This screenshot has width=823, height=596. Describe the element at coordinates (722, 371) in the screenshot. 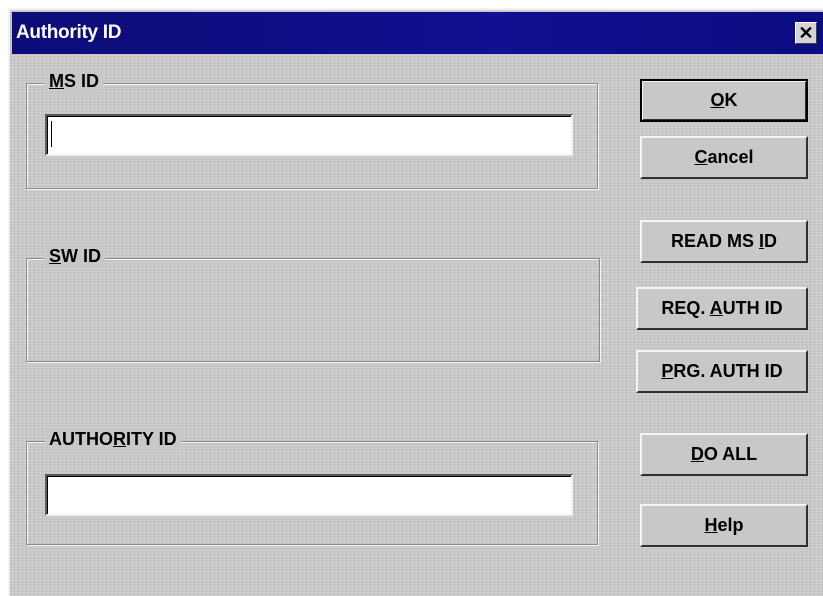

I see `prg-auth-id-button: PRG. AUTH ID` at that location.